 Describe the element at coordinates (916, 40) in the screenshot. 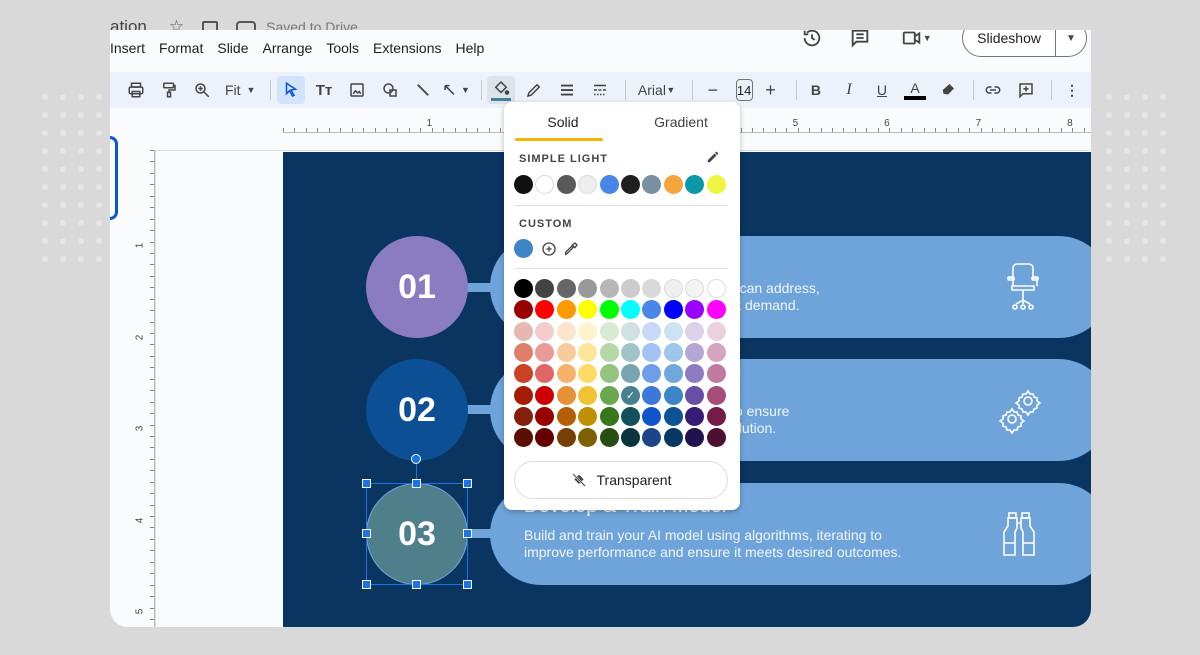

I see `meet-video-icon: ▼` at that location.